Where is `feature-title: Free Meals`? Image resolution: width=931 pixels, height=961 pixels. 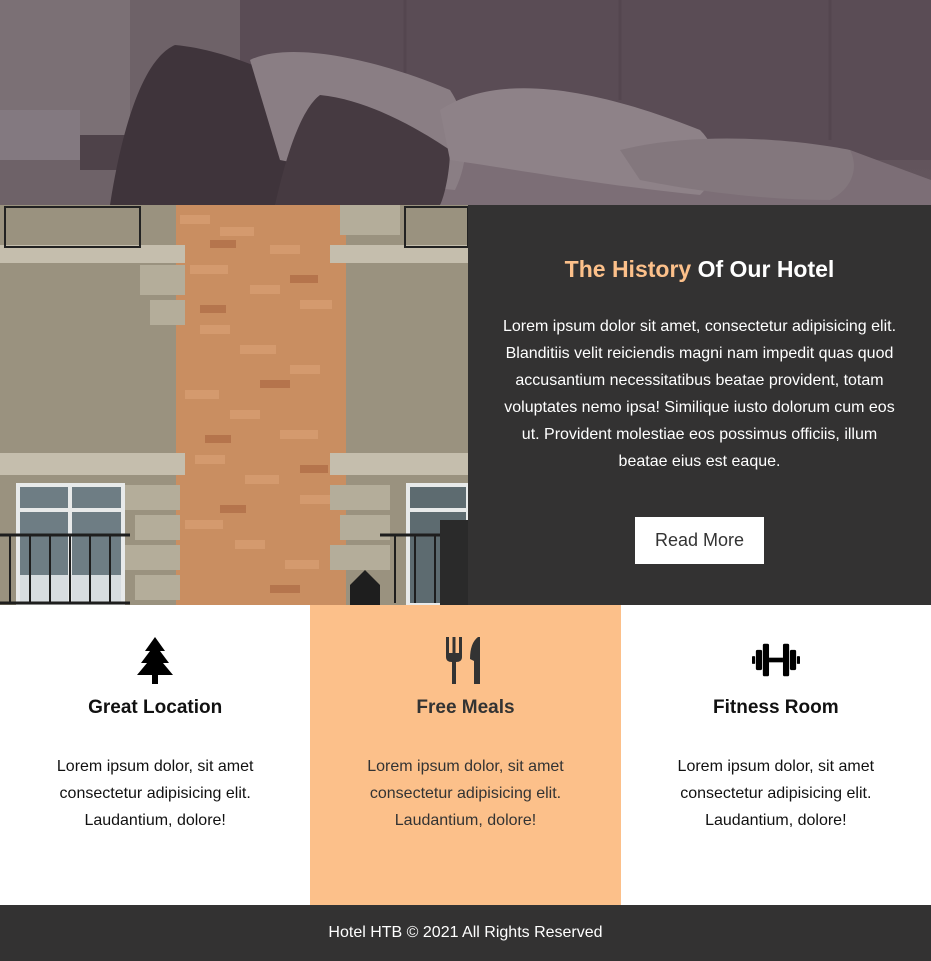 feature-title: Free Meals is located at coordinates (465, 707).